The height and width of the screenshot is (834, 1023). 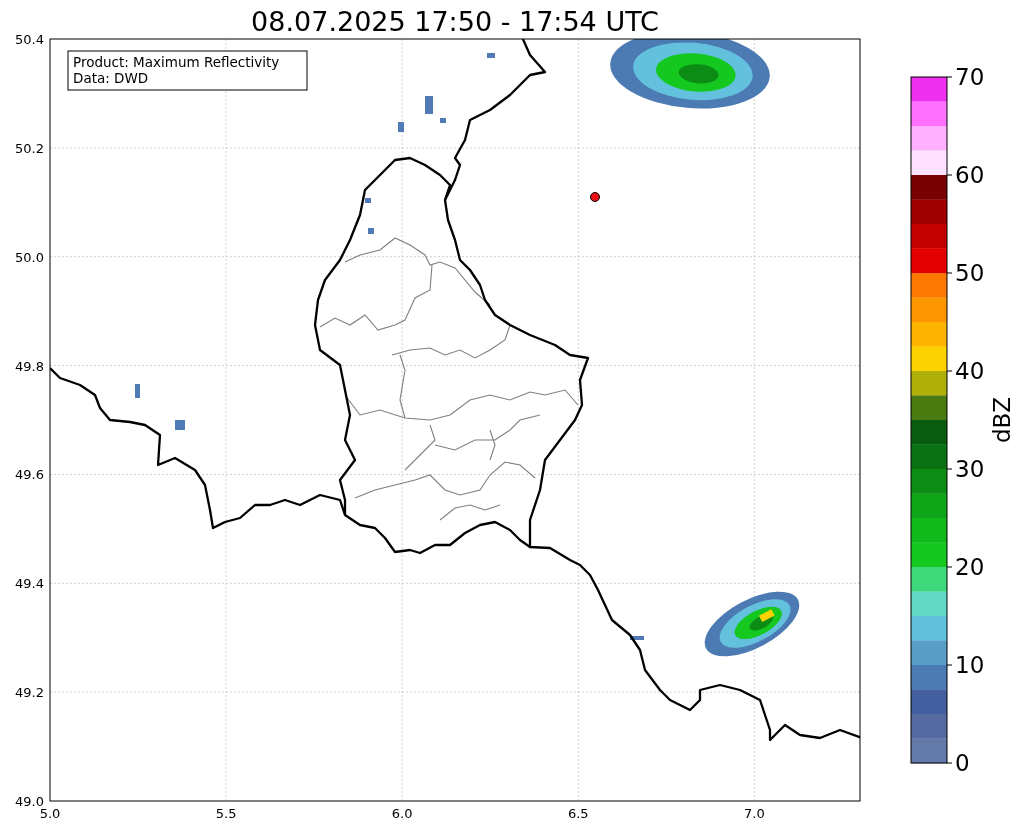 What do you see at coordinates (455, 21) in the screenshot?
I see `chart-title: 08.07.2025 17:50 - 17:54 UTC` at bounding box center [455, 21].